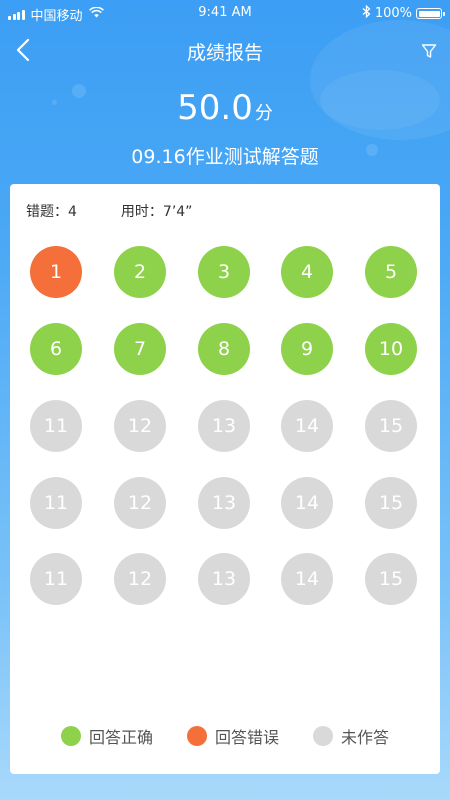  Describe the element at coordinates (430, 13) in the screenshot. I see `battery-icon` at that location.